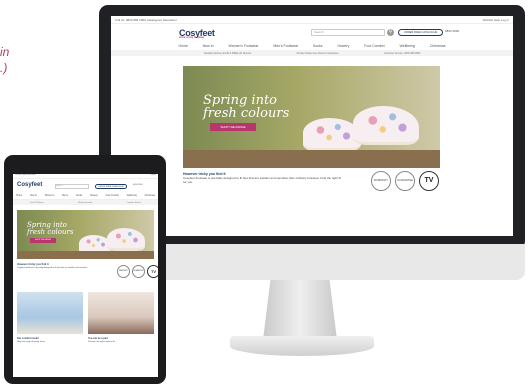 The width and height of the screenshot is (529, 385). Describe the element at coordinates (452, 31) in the screenshot. I see `desktop-phone: 0800 2860` at that location.